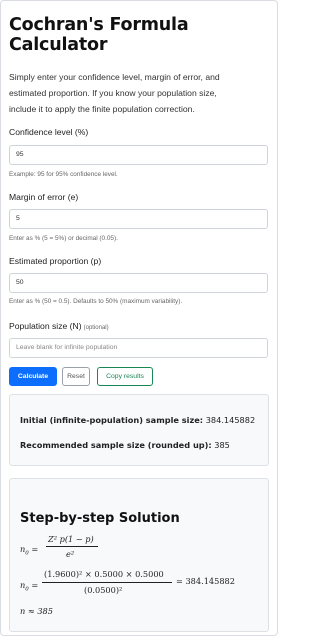 This screenshot has width=320, height=642. What do you see at coordinates (99, 25) in the screenshot?
I see `title-line-1: Cochran's Formula` at bounding box center [99, 25].